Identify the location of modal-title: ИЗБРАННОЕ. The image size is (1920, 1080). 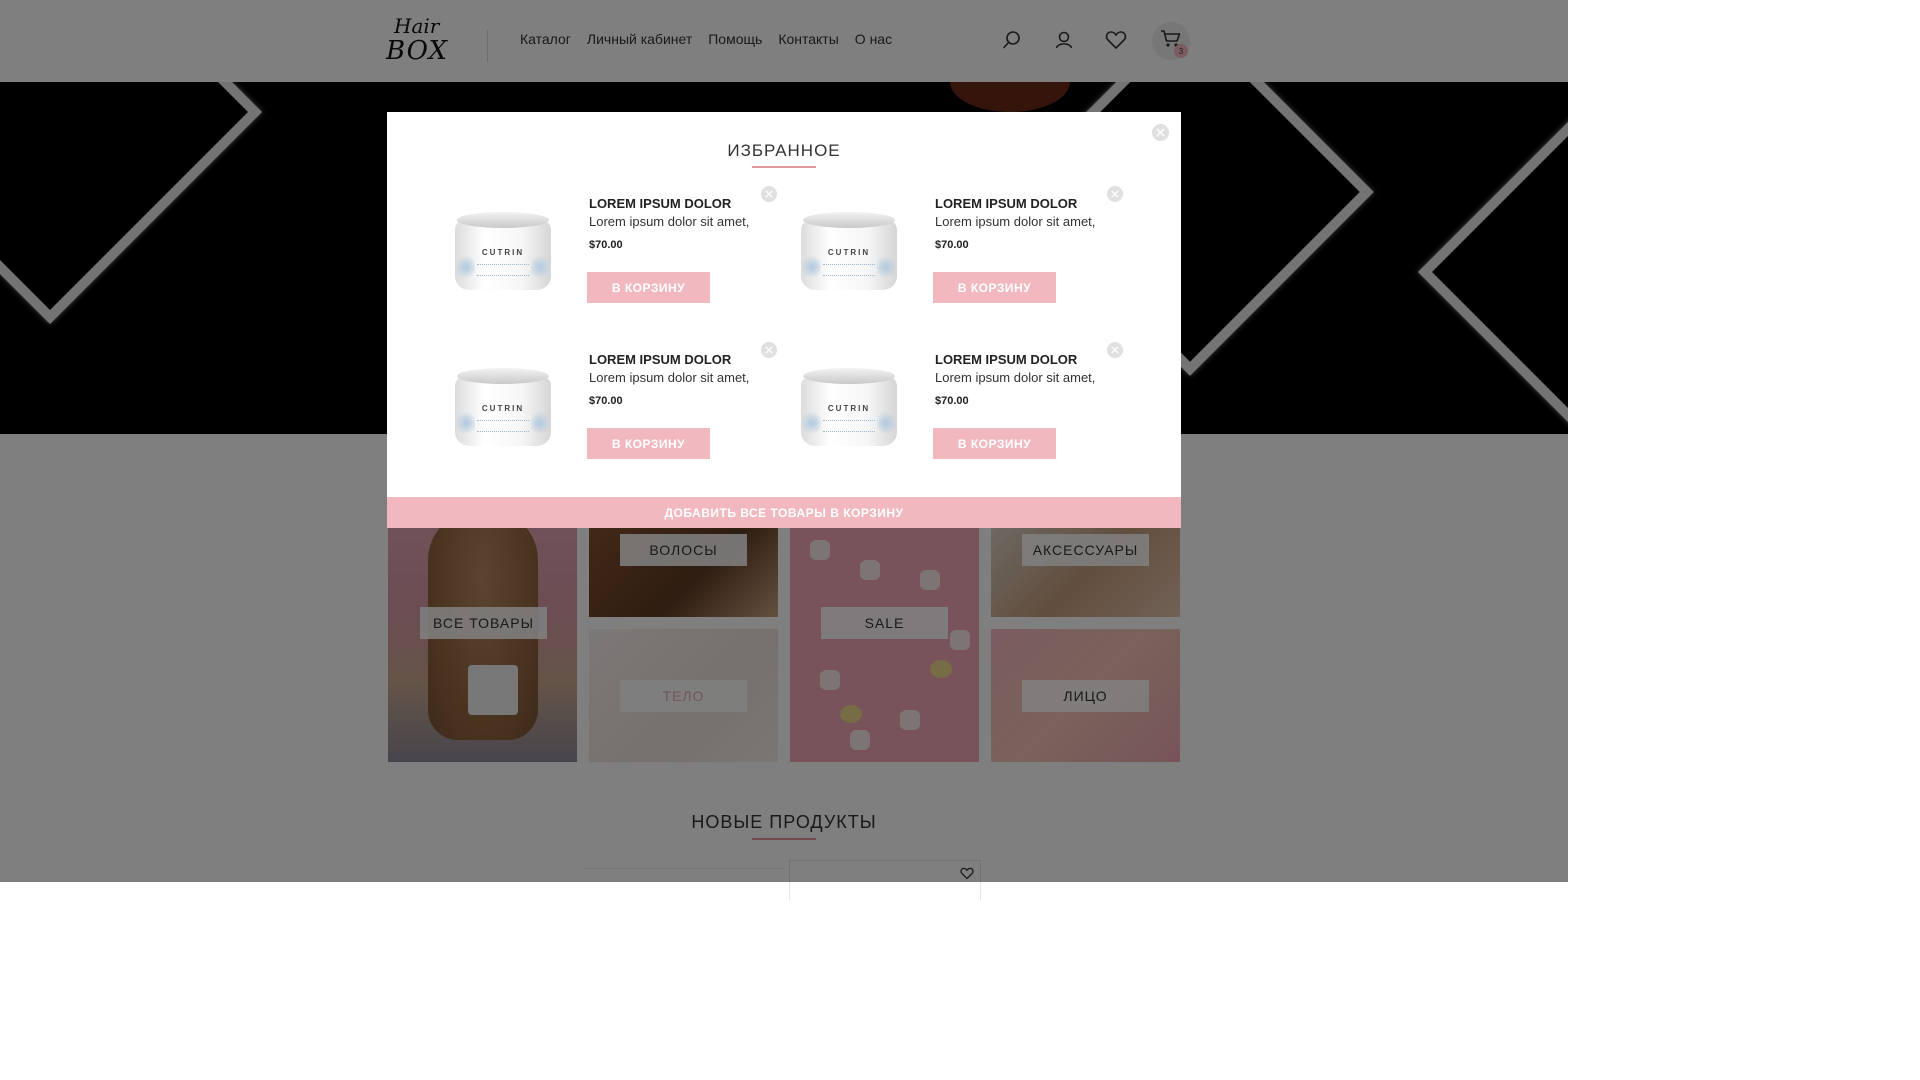
(784, 150).